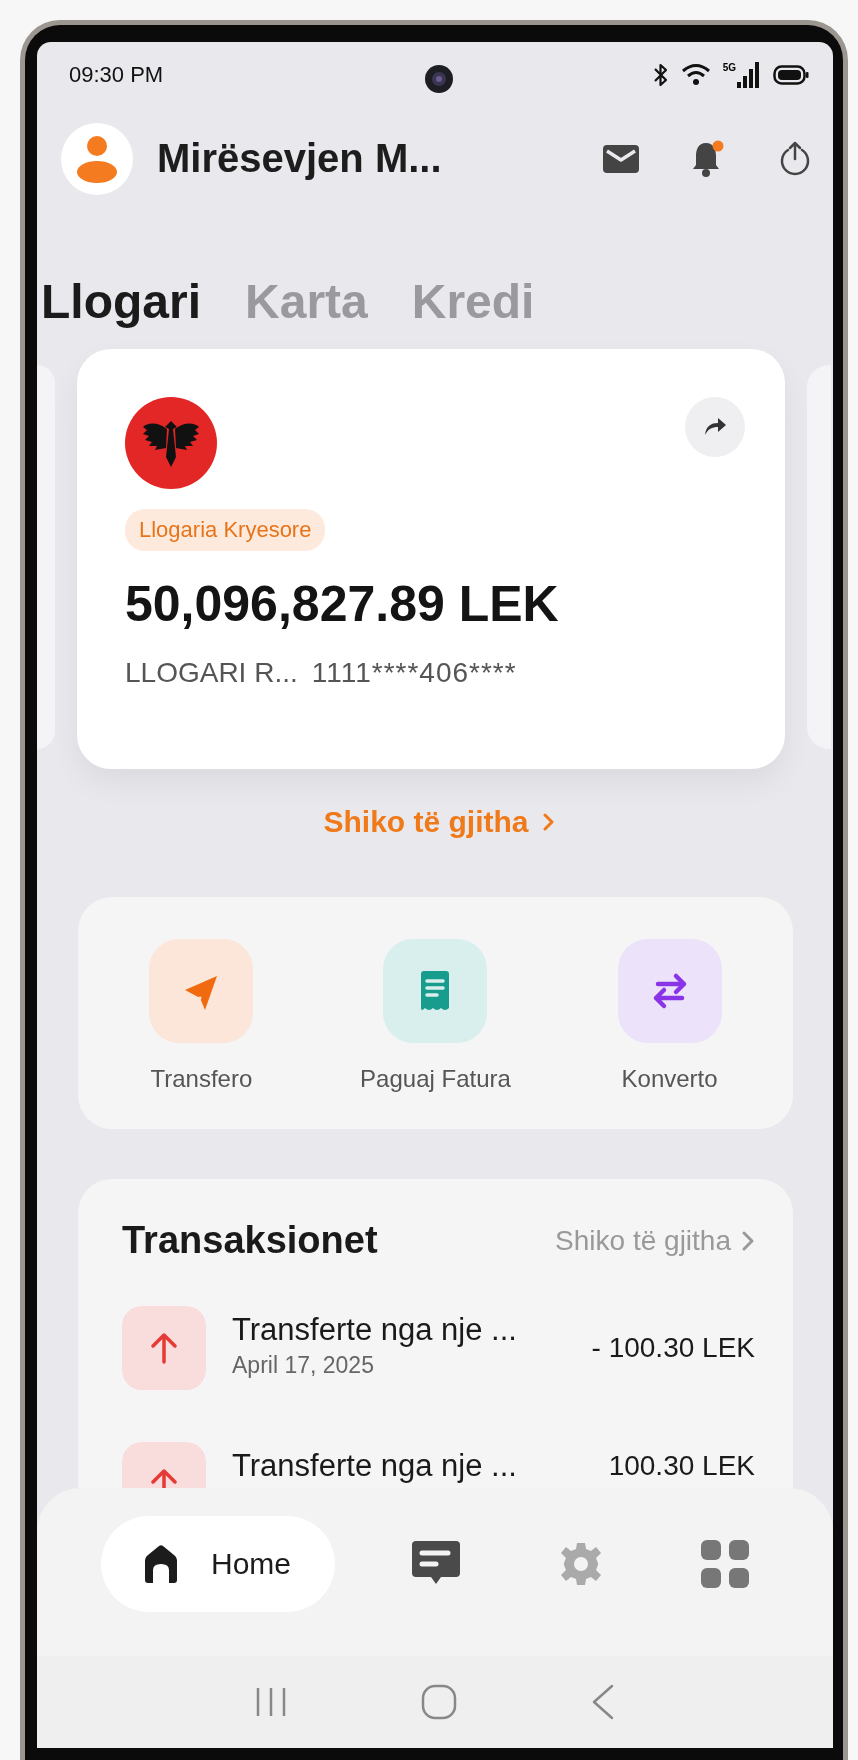 The image size is (858, 1760). Describe the element at coordinates (121, 301) in the screenshot. I see `account-tab: Llogari` at that location.